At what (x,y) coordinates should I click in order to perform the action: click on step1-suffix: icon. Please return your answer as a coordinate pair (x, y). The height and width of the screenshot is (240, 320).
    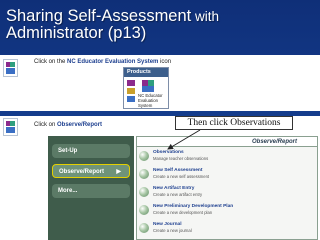
    Looking at the image, I should click on (165, 62).